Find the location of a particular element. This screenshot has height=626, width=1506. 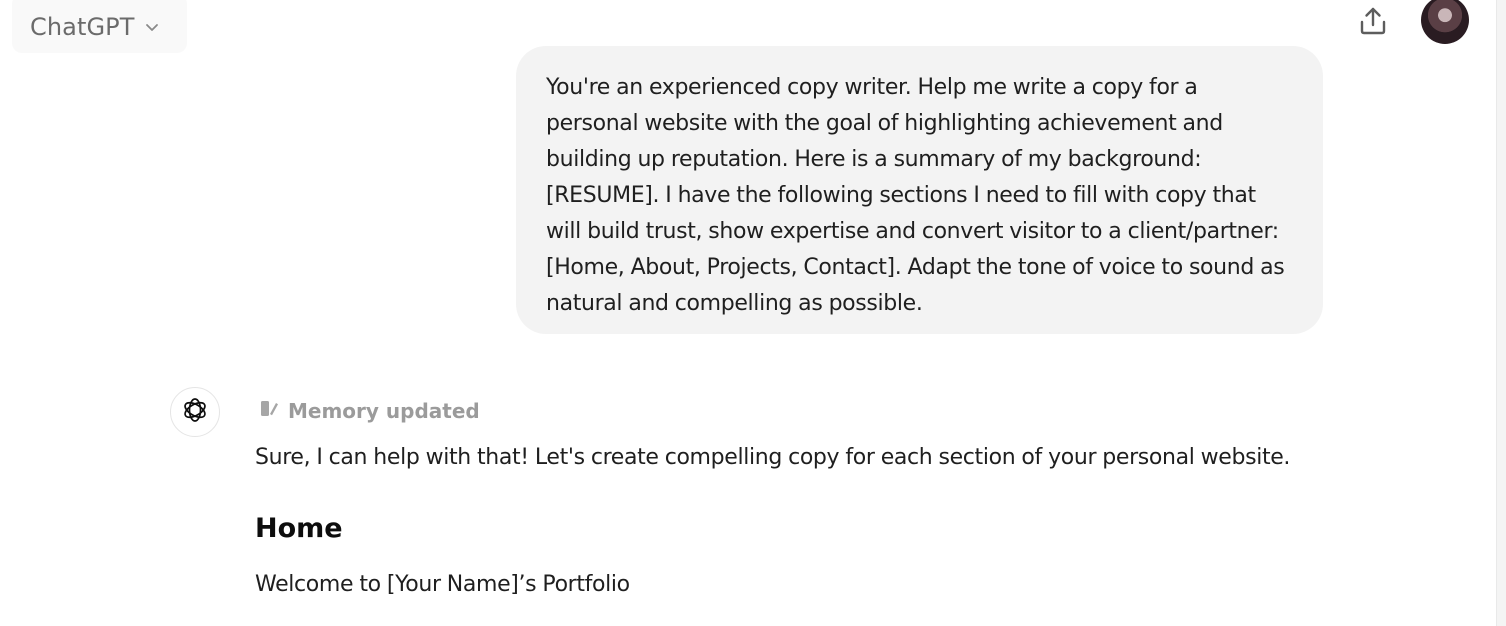

model-selector-button: ChatGPT is located at coordinates (99, 26).